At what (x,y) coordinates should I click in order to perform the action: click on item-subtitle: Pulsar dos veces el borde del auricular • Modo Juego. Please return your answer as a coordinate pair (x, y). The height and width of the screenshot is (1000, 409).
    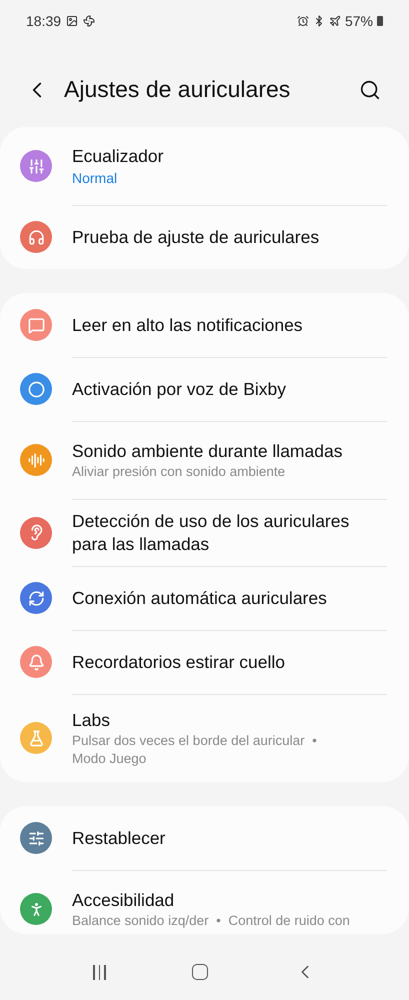
    Looking at the image, I should click on (195, 750).